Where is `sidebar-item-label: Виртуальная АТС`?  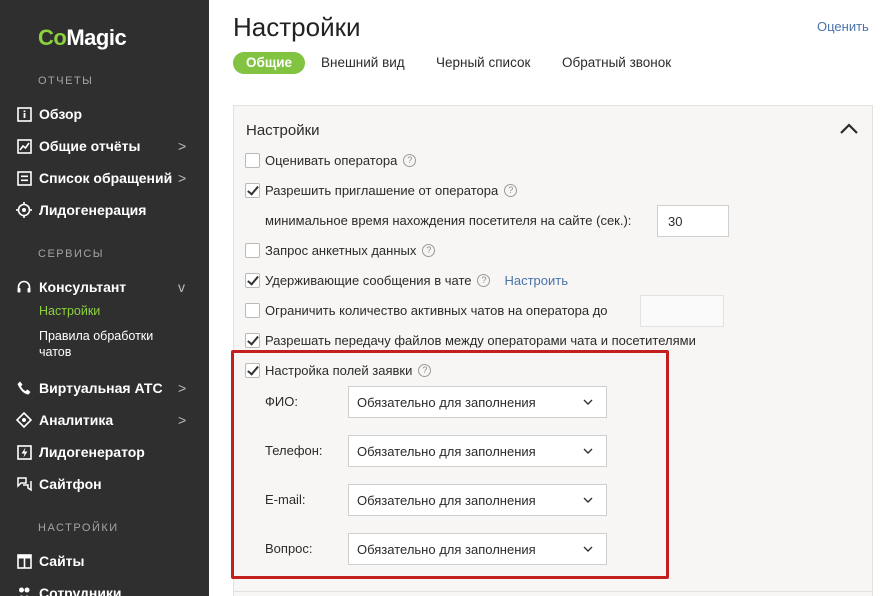 sidebar-item-label: Виртуальная АТС is located at coordinates (101, 388).